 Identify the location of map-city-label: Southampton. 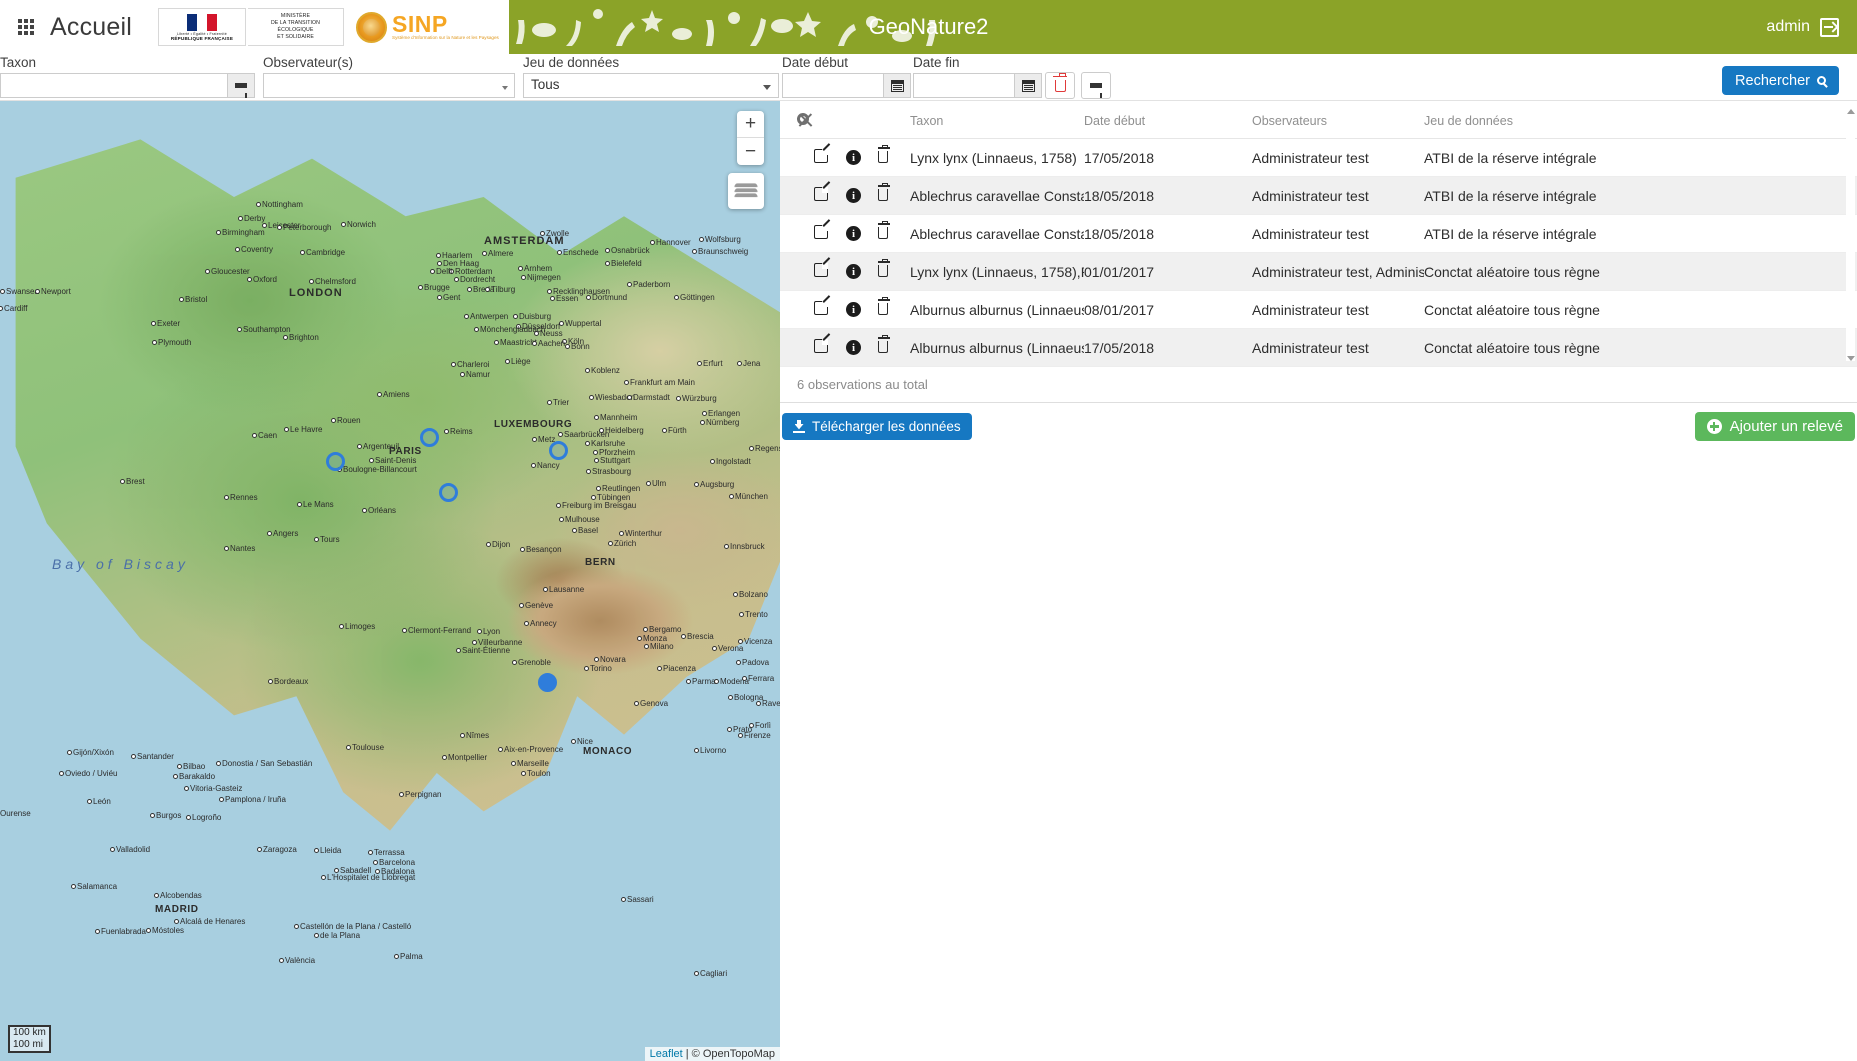
(267, 329).